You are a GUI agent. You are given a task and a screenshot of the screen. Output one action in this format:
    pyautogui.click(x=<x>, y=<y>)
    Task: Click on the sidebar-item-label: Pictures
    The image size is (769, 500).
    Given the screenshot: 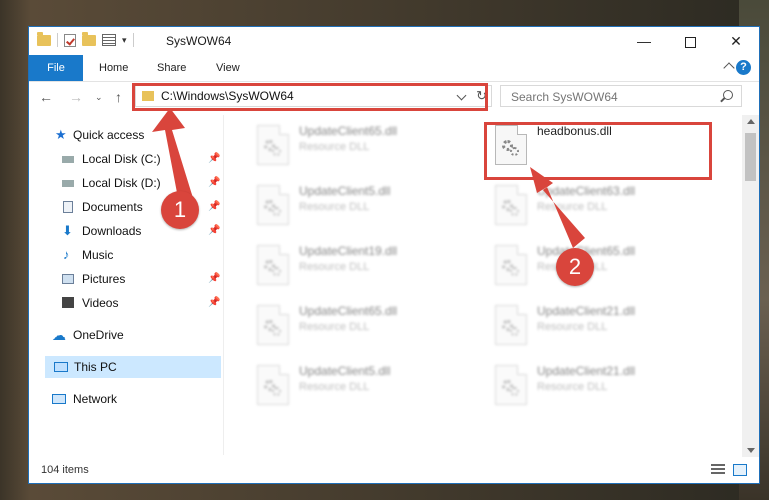 What is the action you would take?
    pyautogui.click(x=104, y=279)
    